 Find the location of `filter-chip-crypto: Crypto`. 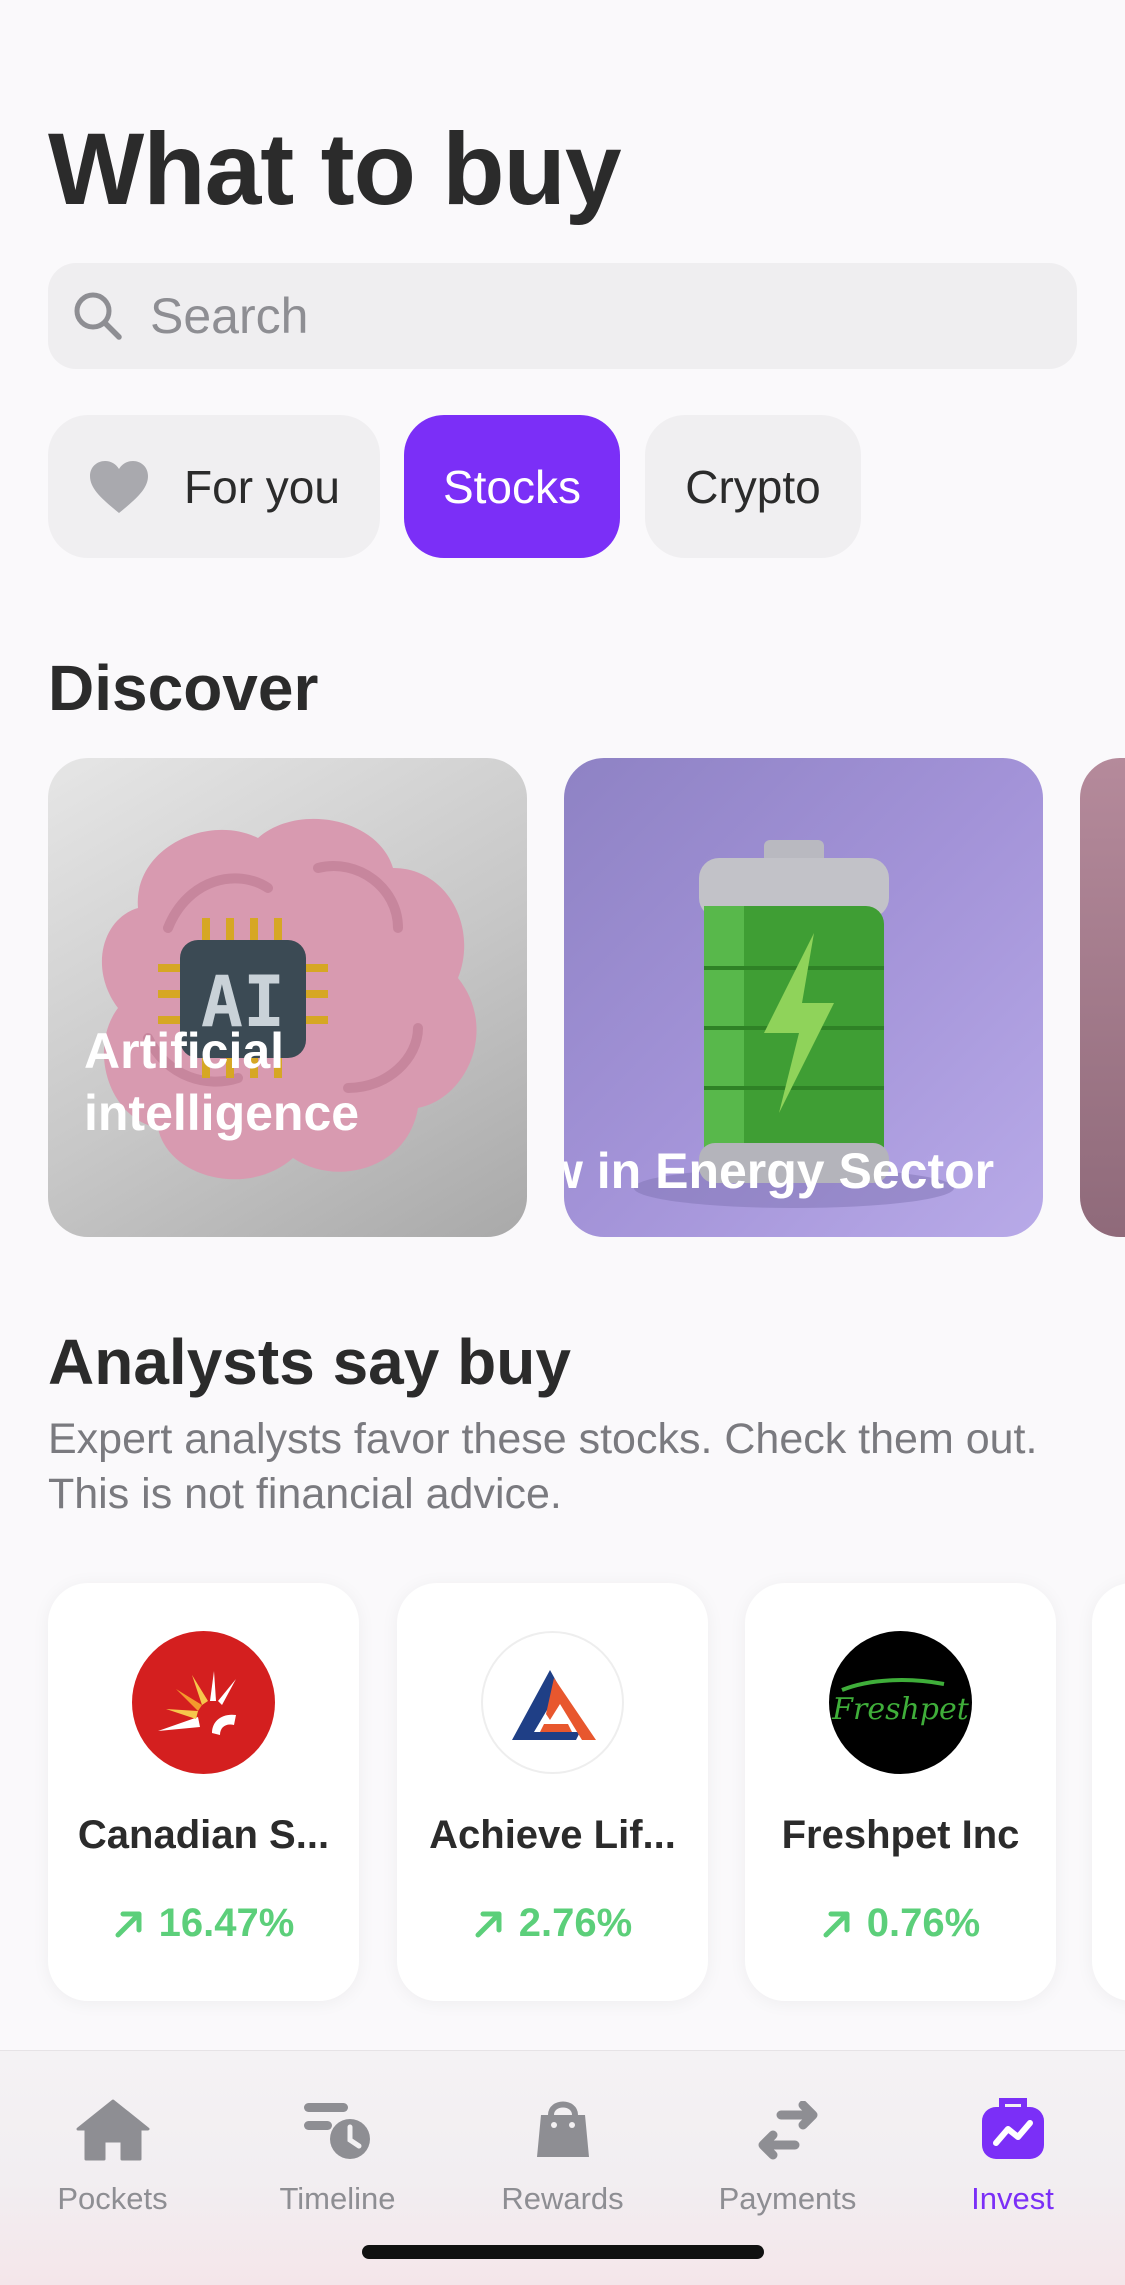

filter-chip-crypto: Crypto is located at coordinates (753, 486).